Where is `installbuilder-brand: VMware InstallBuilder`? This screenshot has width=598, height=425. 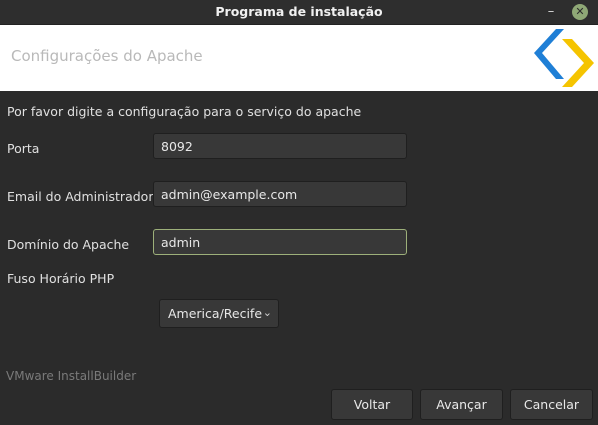
installbuilder-brand: VMware InstallBuilder is located at coordinates (71, 376).